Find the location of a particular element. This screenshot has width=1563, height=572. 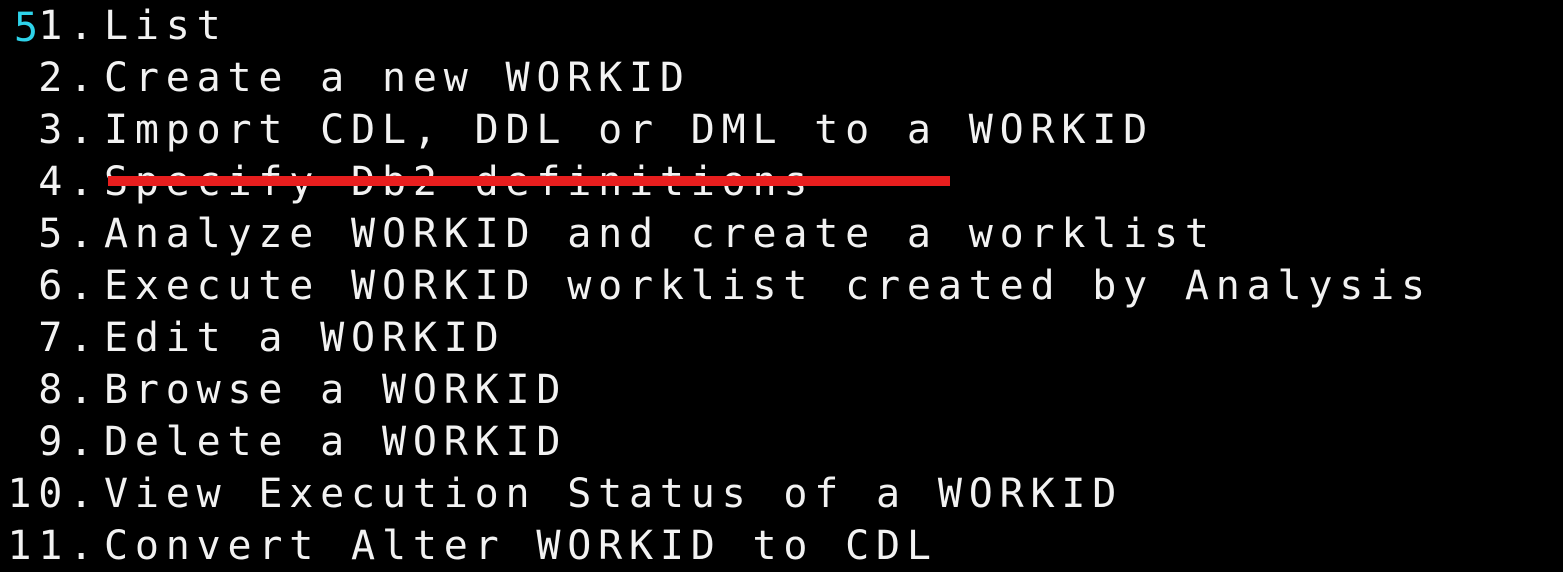

menu-item-label: Analyze WORKID and create a worklist is located at coordinates (660, 234).